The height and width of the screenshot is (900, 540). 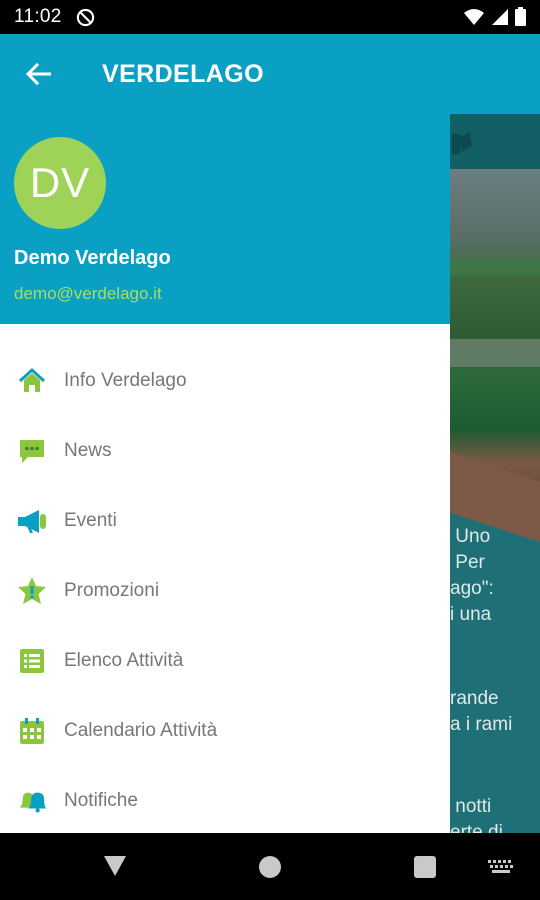 I want to click on avatar: DV, so click(x=60, y=183).